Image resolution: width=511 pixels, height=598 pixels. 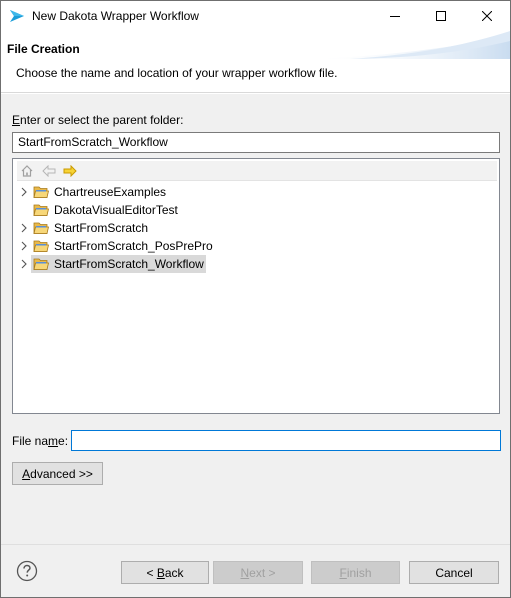 What do you see at coordinates (27, 571) in the screenshot?
I see `help-icon` at bounding box center [27, 571].